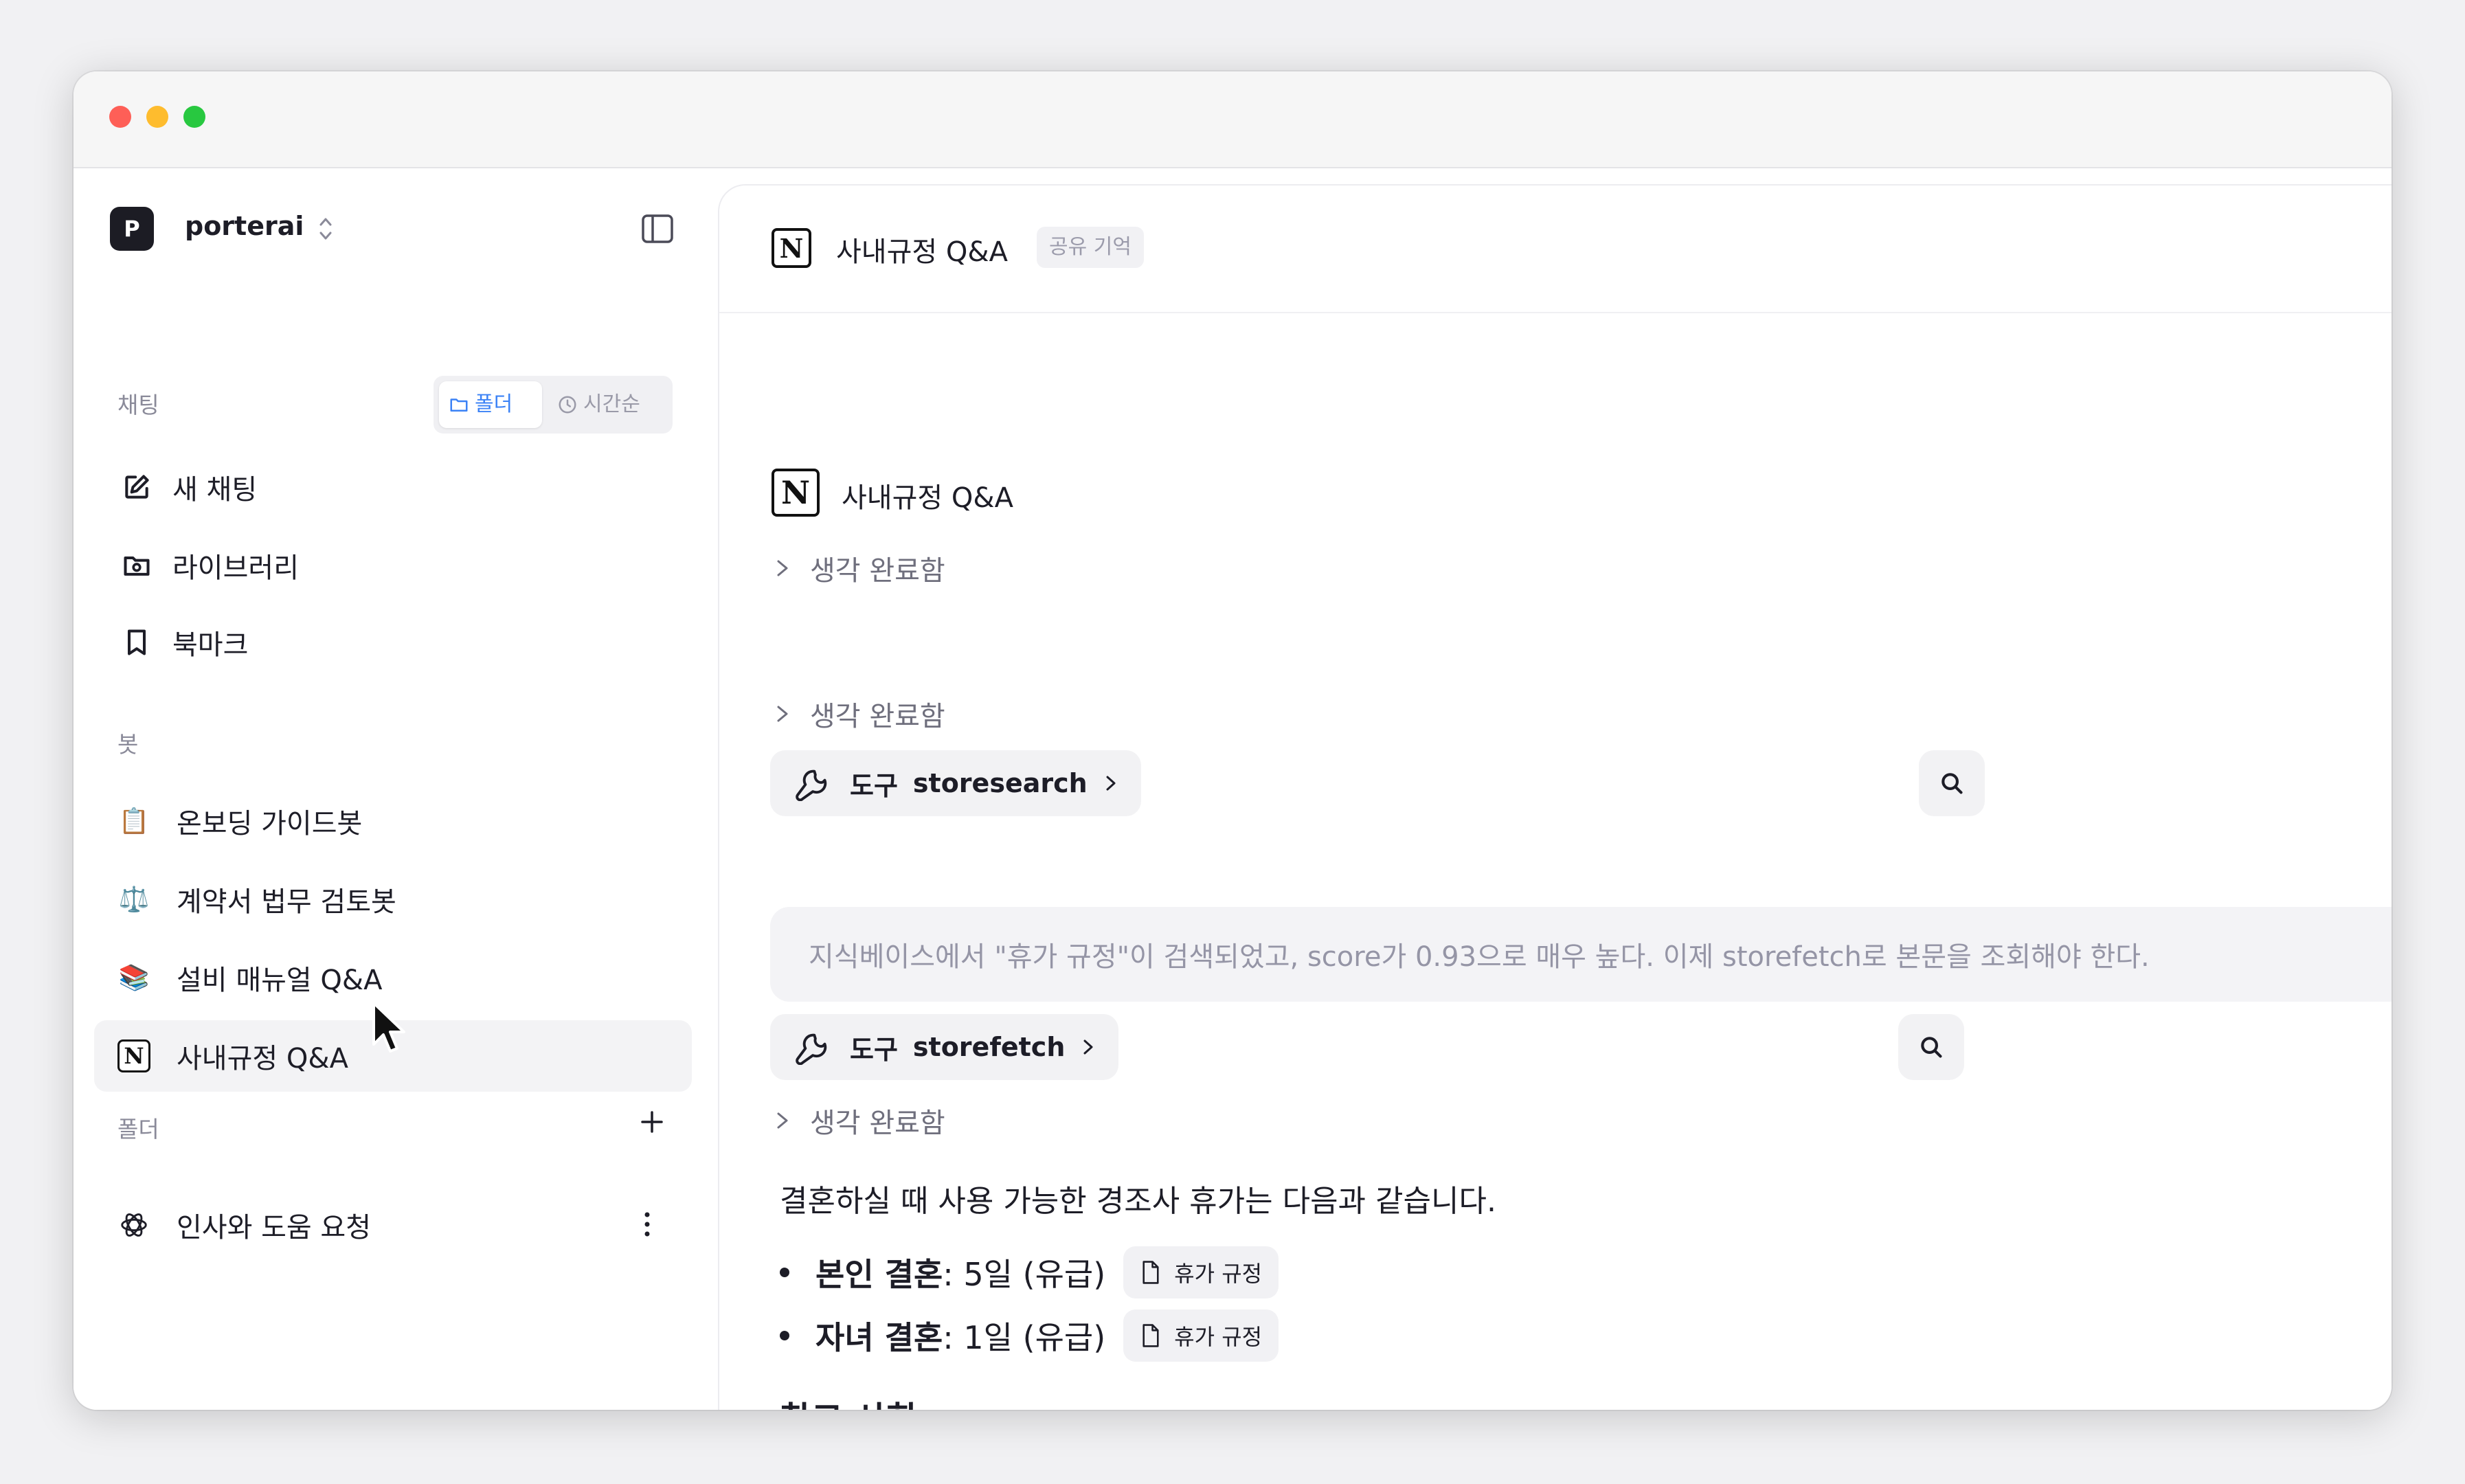 The image size is (2465, 1484). I want to click on bullet-text: : 5일 (유급), so click(1024, 1274).